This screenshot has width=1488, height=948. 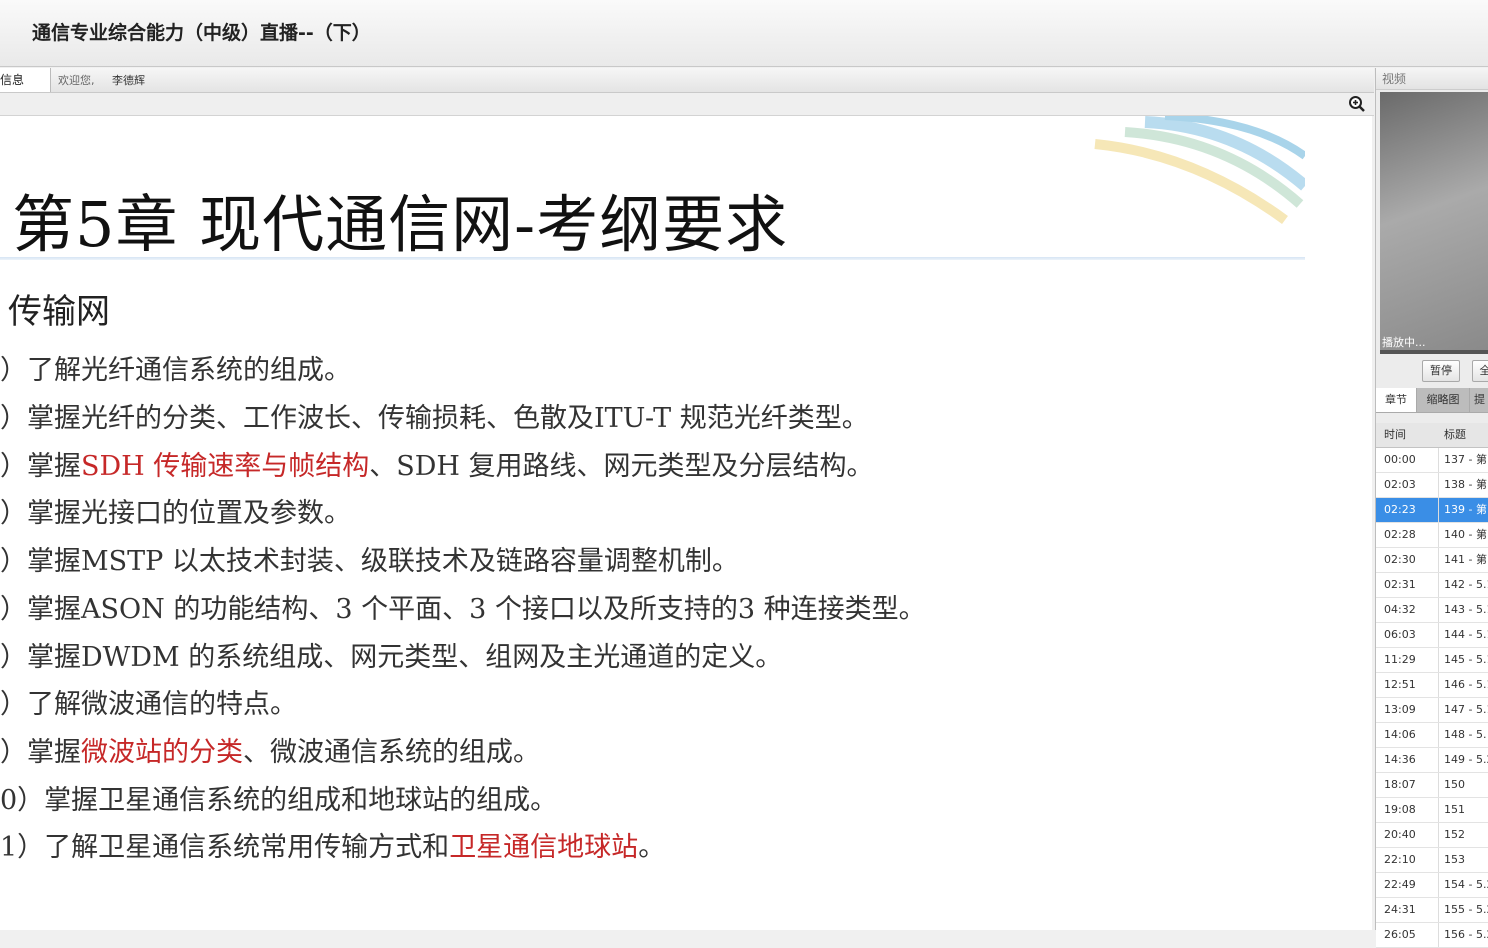 I want to click on chapter-title: 145 - 5.1, so click(x=1466, y=659).